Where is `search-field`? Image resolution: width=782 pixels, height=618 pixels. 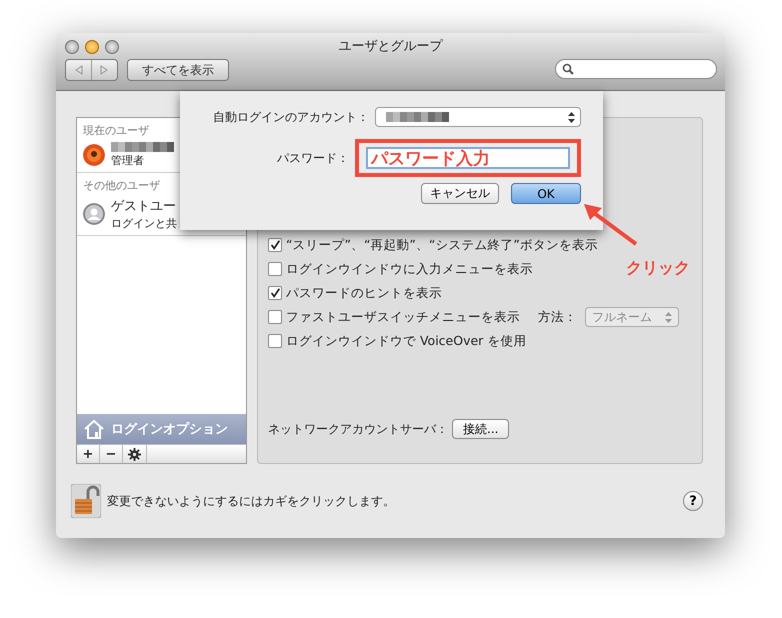
search-field is located at coordinates (636, 69).